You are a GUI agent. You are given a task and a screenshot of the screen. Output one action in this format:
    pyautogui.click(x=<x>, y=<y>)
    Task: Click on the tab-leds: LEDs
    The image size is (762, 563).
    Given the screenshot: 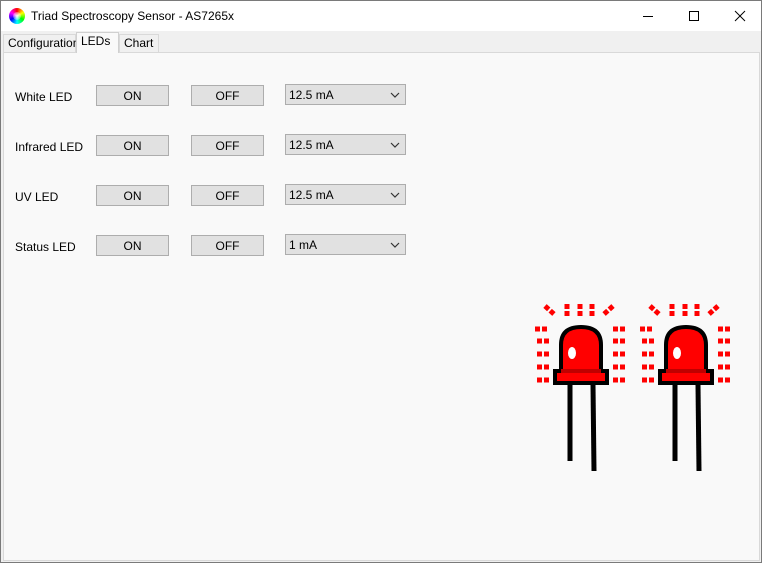 What is the action you would take?
    pyautogui.click(x=97, y=42)
    